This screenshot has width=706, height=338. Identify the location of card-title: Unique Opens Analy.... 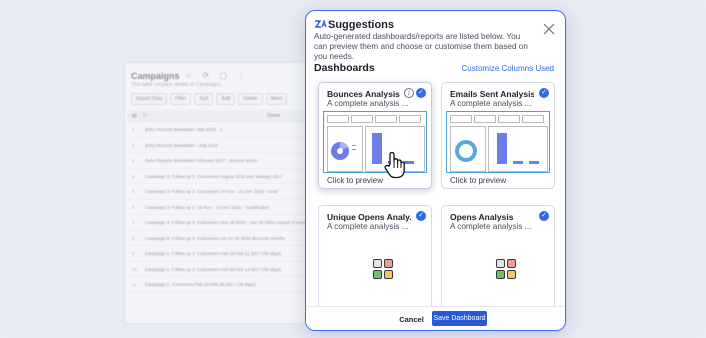
(369, 217).